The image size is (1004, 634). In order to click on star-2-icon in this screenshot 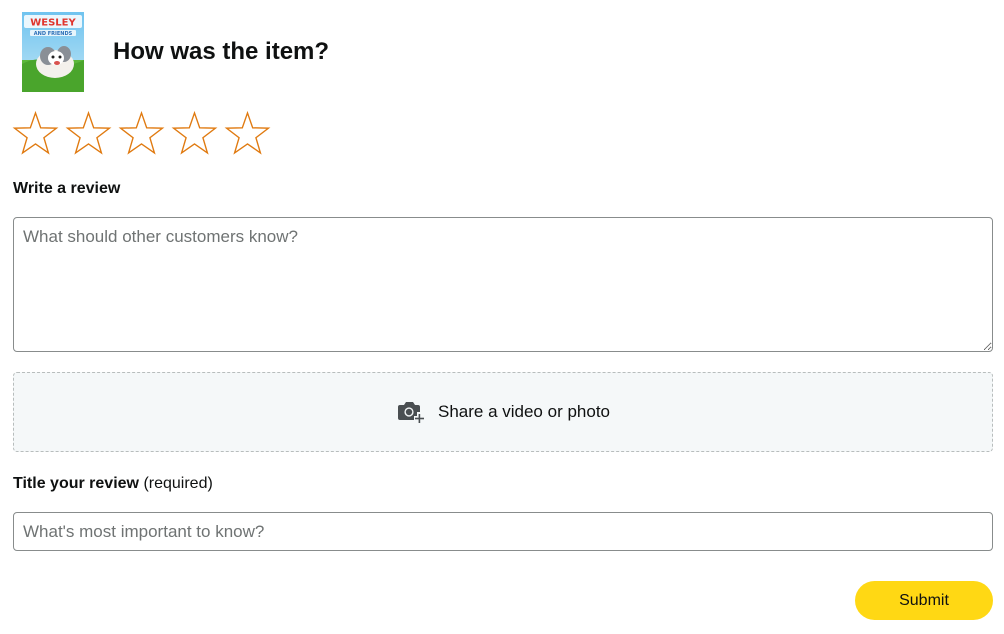, I will do `click(88, 134)`.